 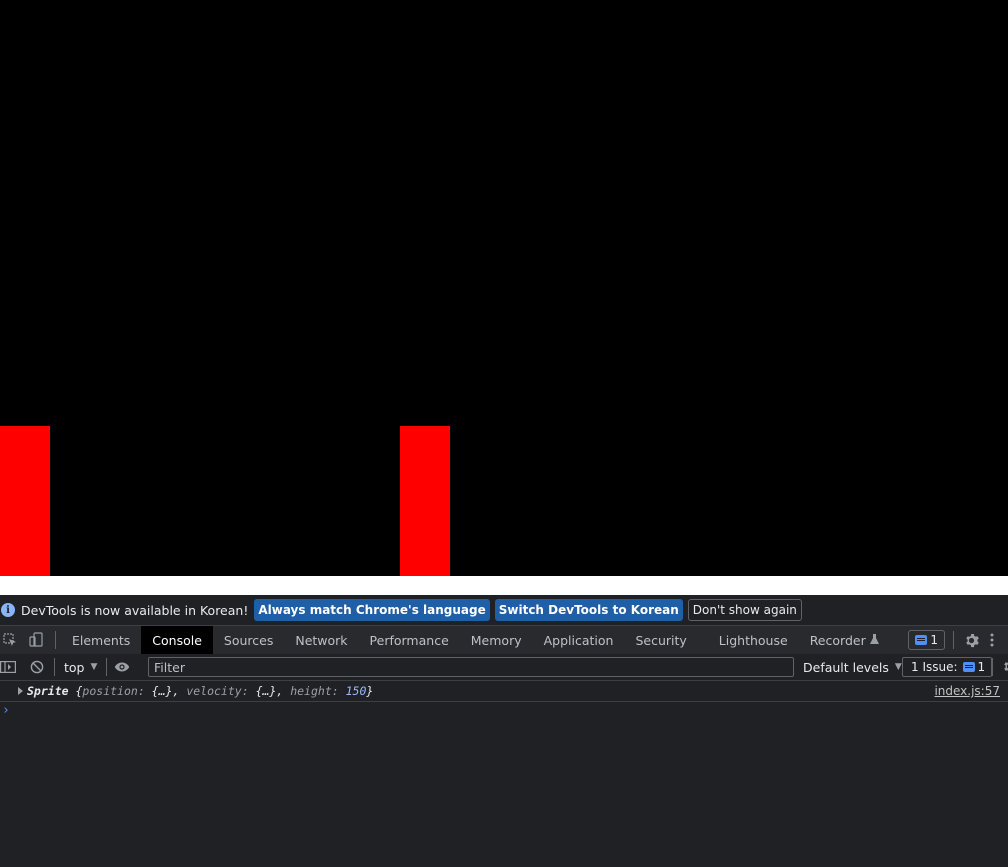 I want to click on tab-console: Console, so click(x=177, y=640).